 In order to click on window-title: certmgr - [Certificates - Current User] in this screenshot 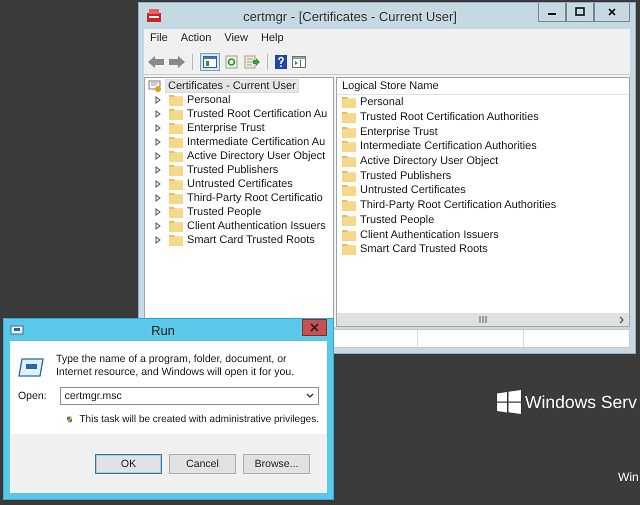, I will do `click(350, 16)`.